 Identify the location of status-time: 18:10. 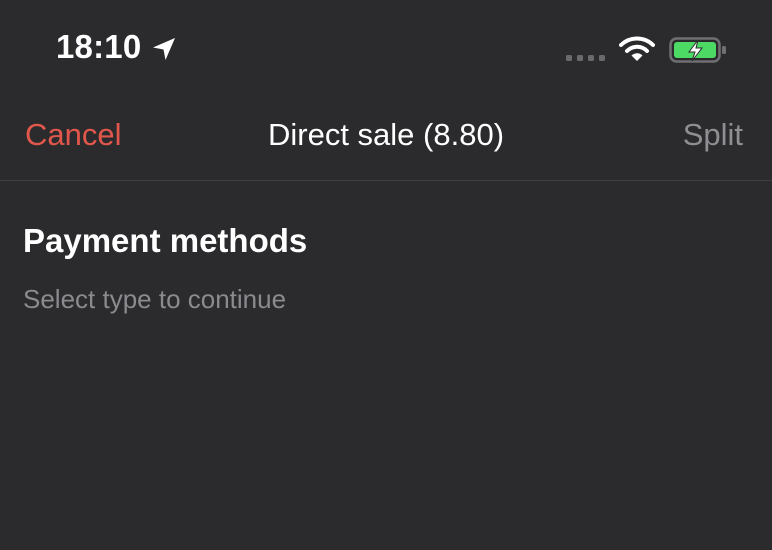
(99, 46).